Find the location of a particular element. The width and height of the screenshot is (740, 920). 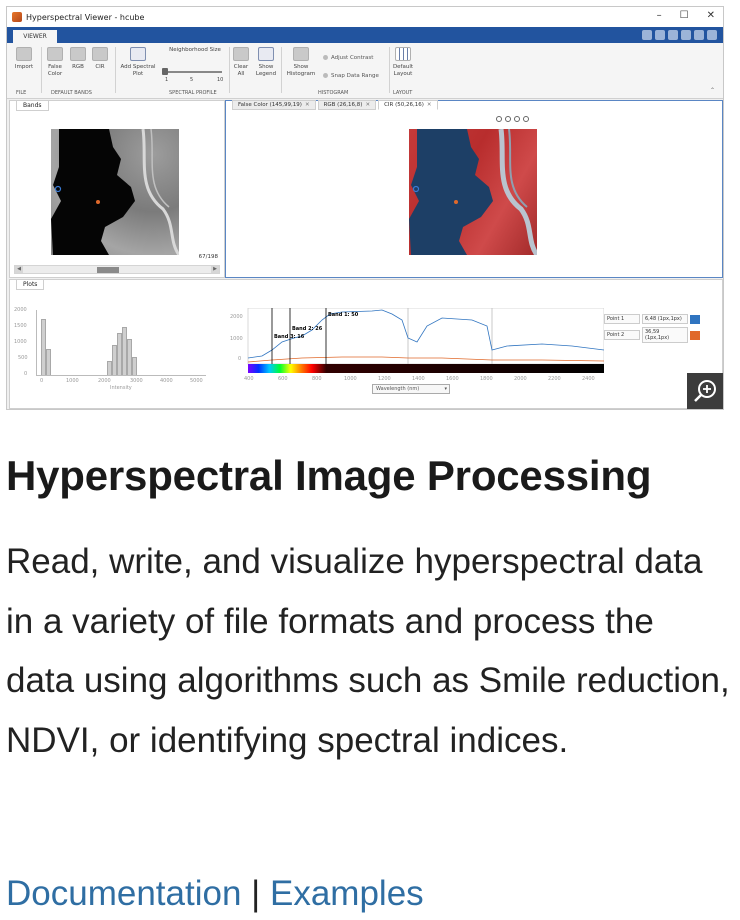

false-color-button: False Color is located at coordinates (55, 62).